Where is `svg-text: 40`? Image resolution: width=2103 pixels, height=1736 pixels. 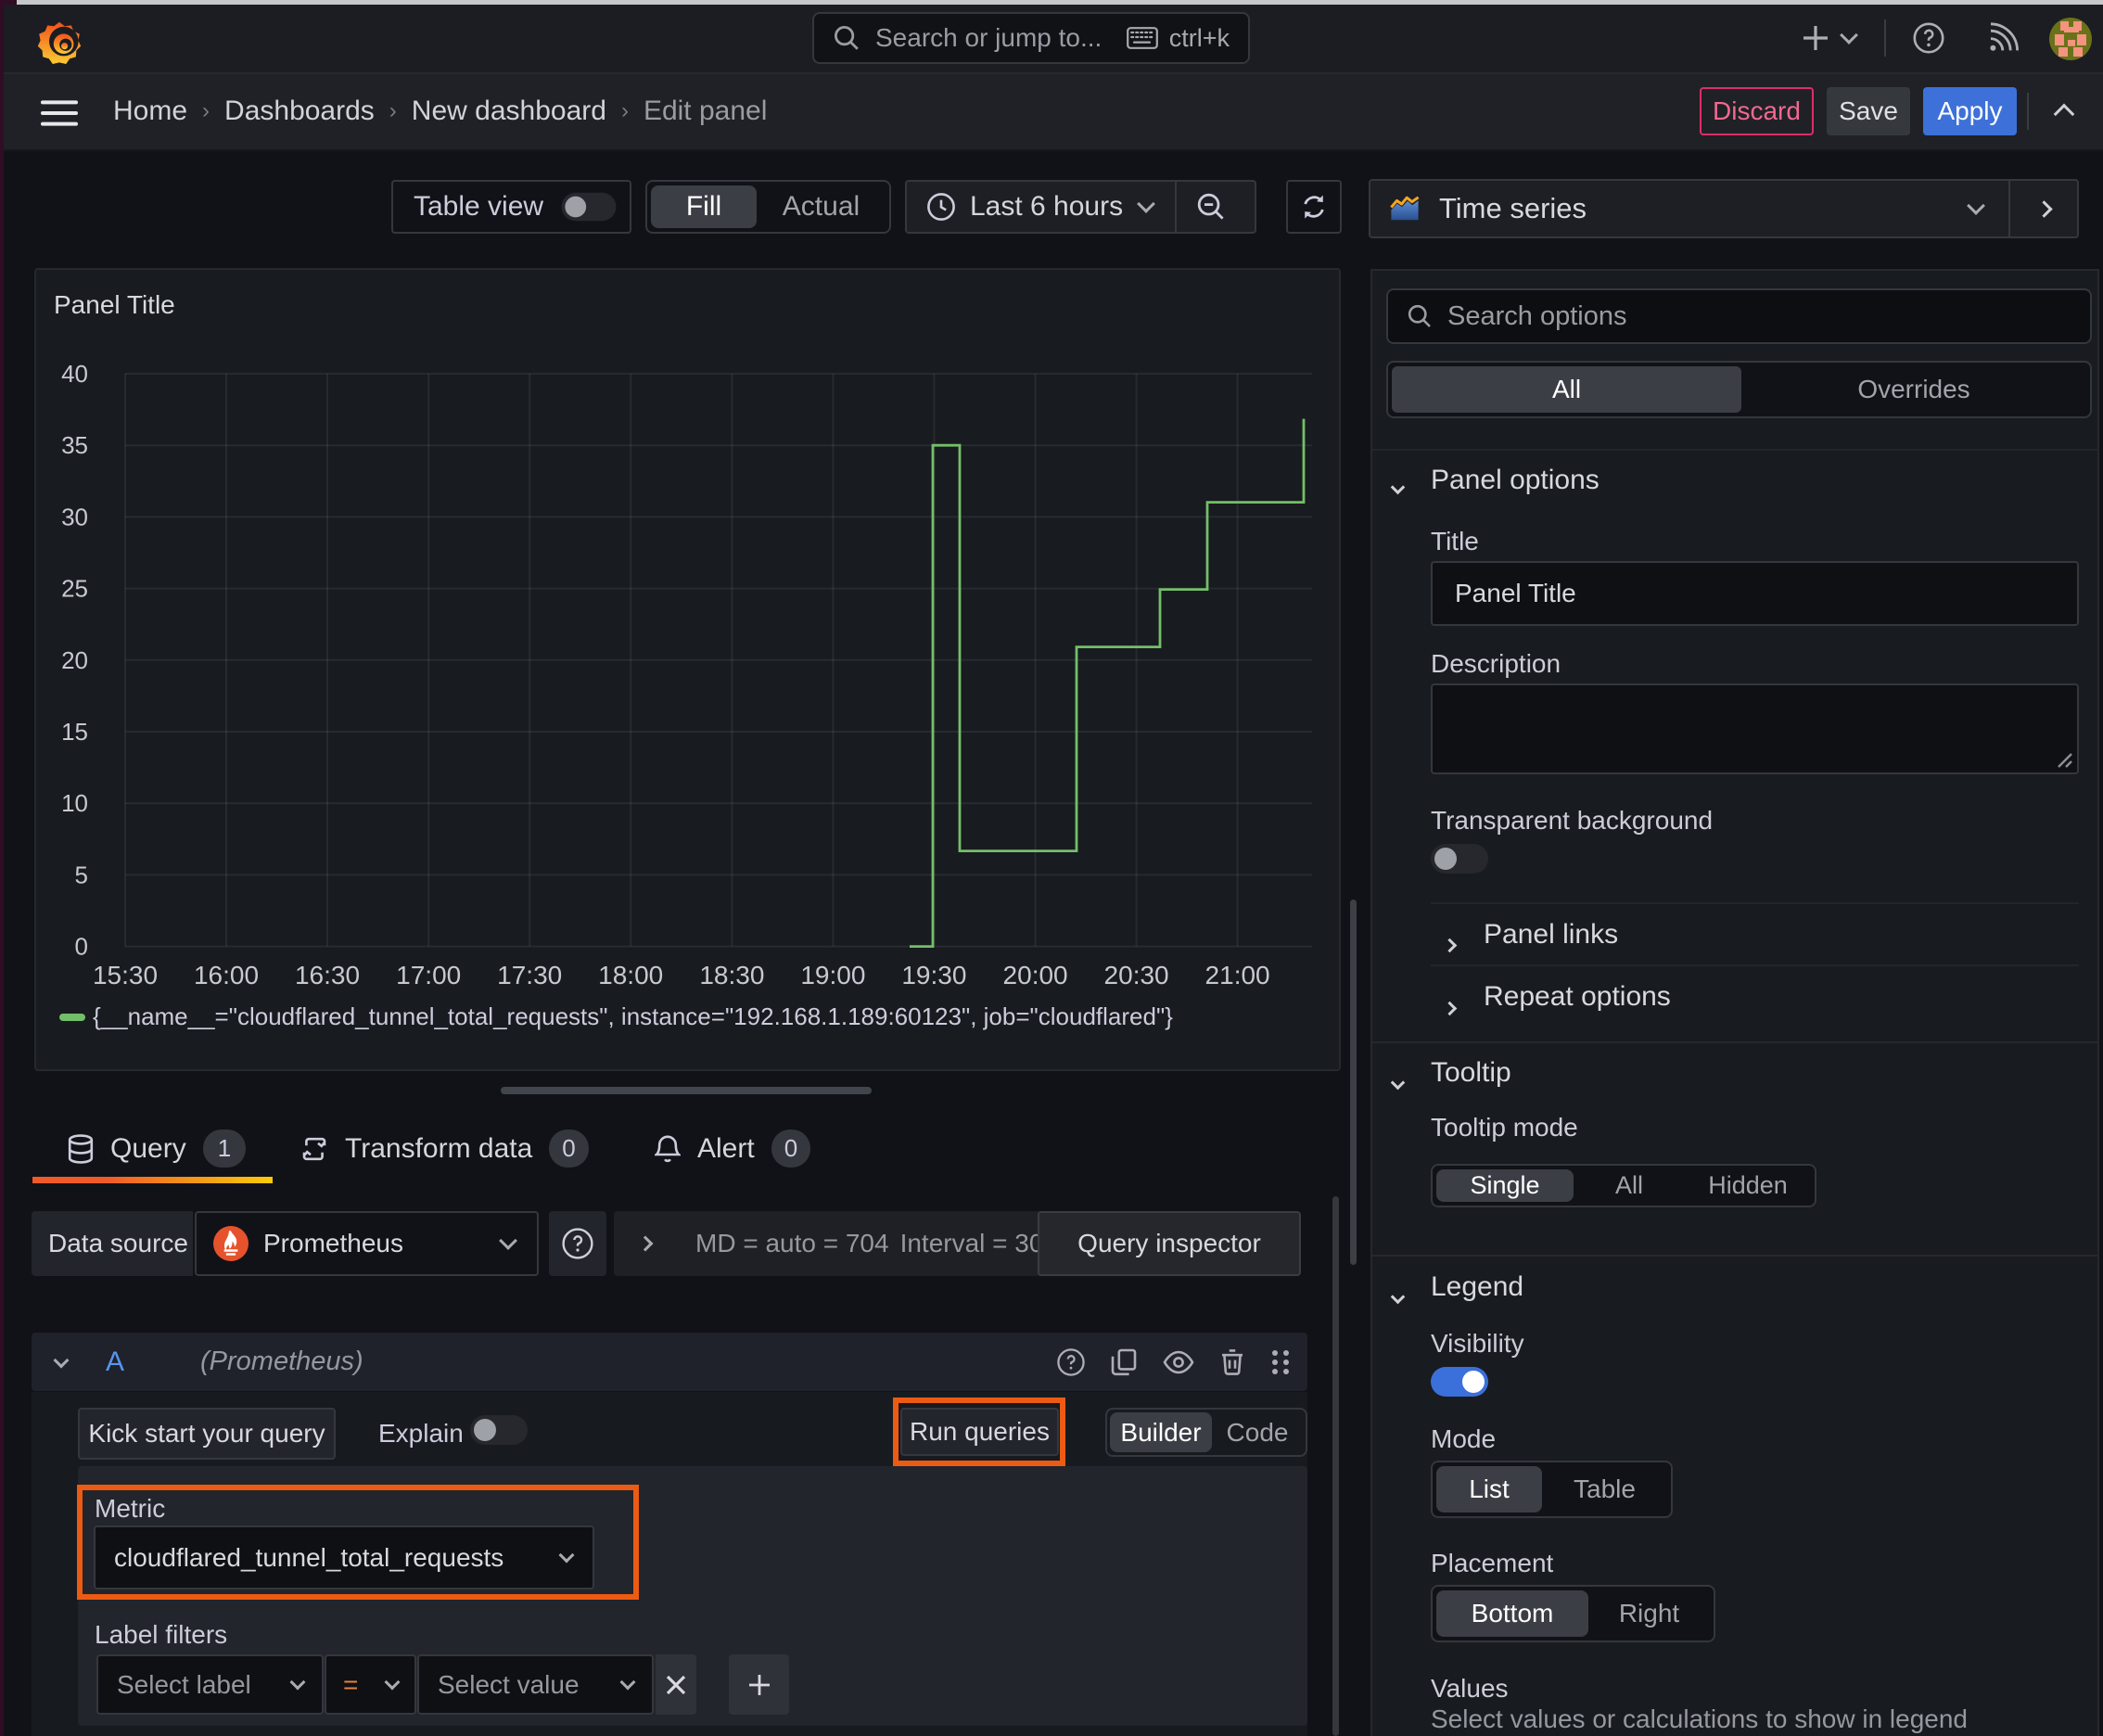 svg-text: 40 is located at coordinates (74, 374).